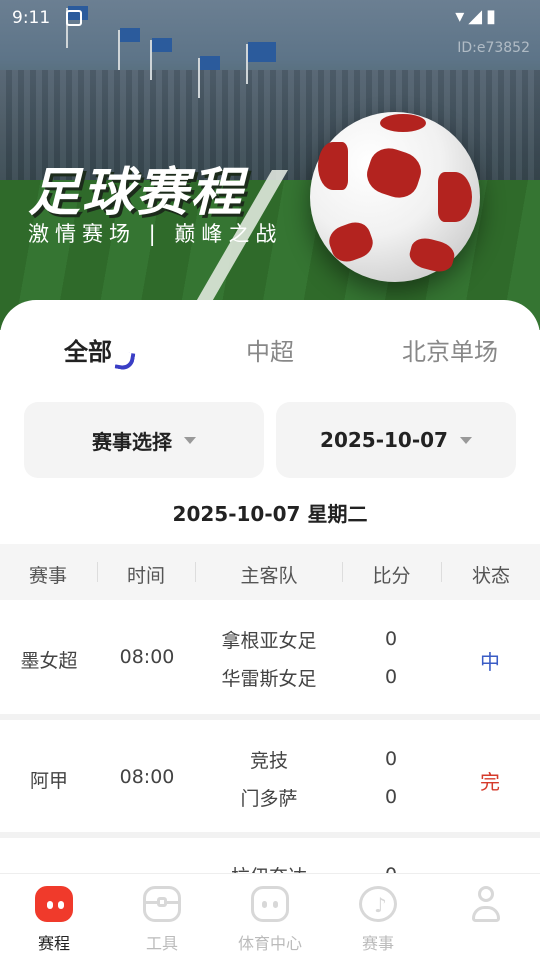 The height and width of the screenshot is (961, 540). Describe the element at coordinates (270, 904) in the screenshot. I see `sports-center-icon` at that location.